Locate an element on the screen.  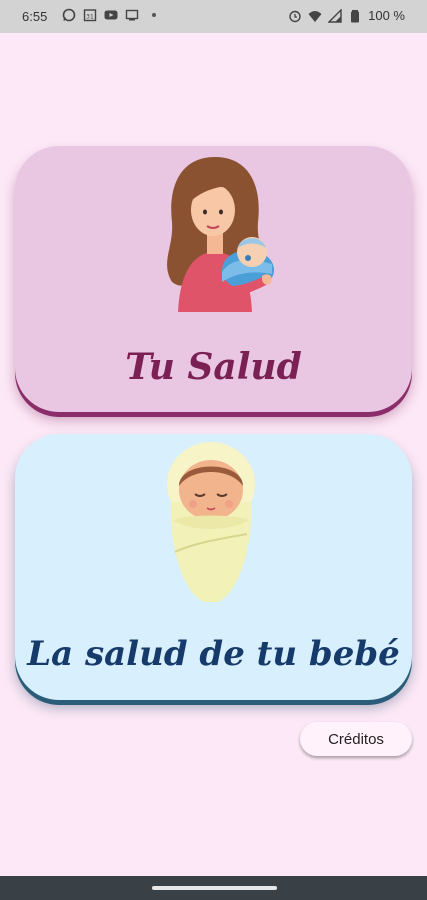
system-icons: 100 % is located at coordinates (346, 15).